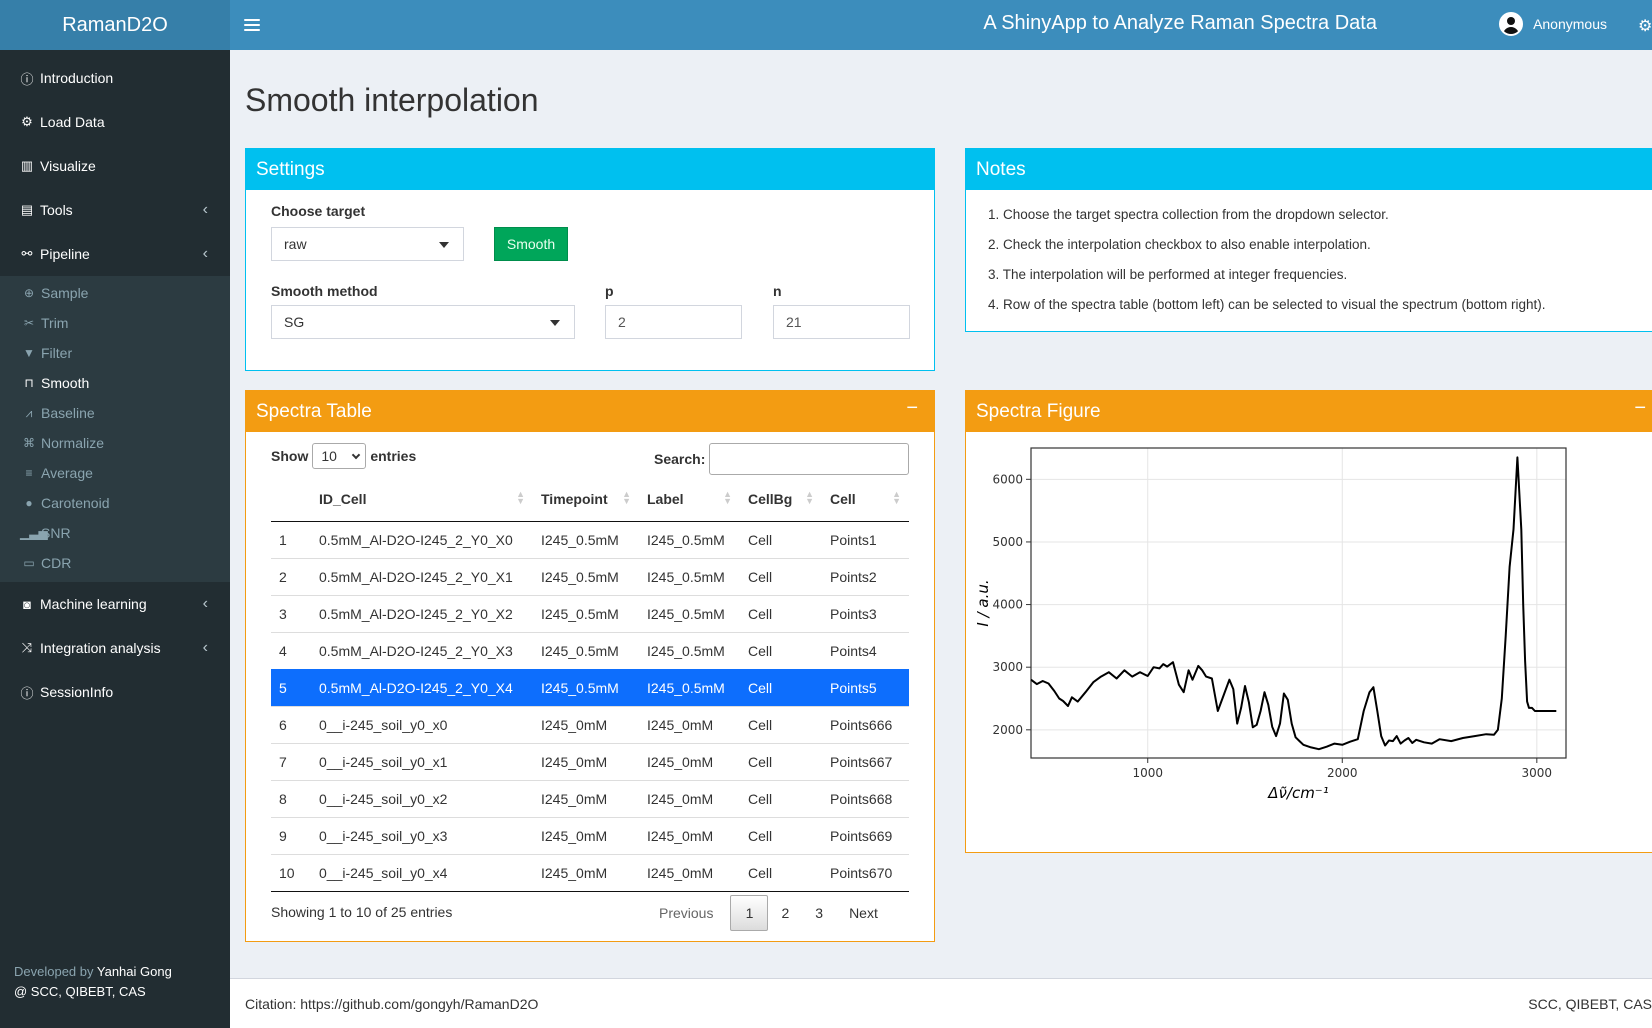  I want to click on table-cell: Points4, so click(865, 650).